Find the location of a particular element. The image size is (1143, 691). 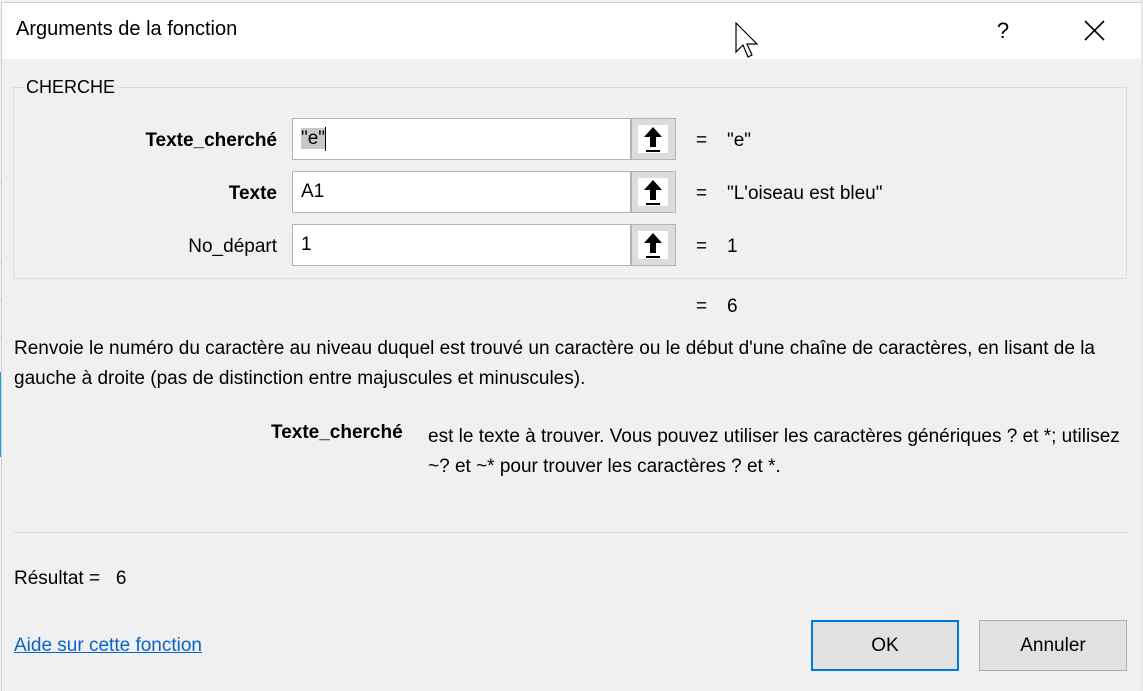

mouse-pointer-icon is located at coordinates (747, 40).